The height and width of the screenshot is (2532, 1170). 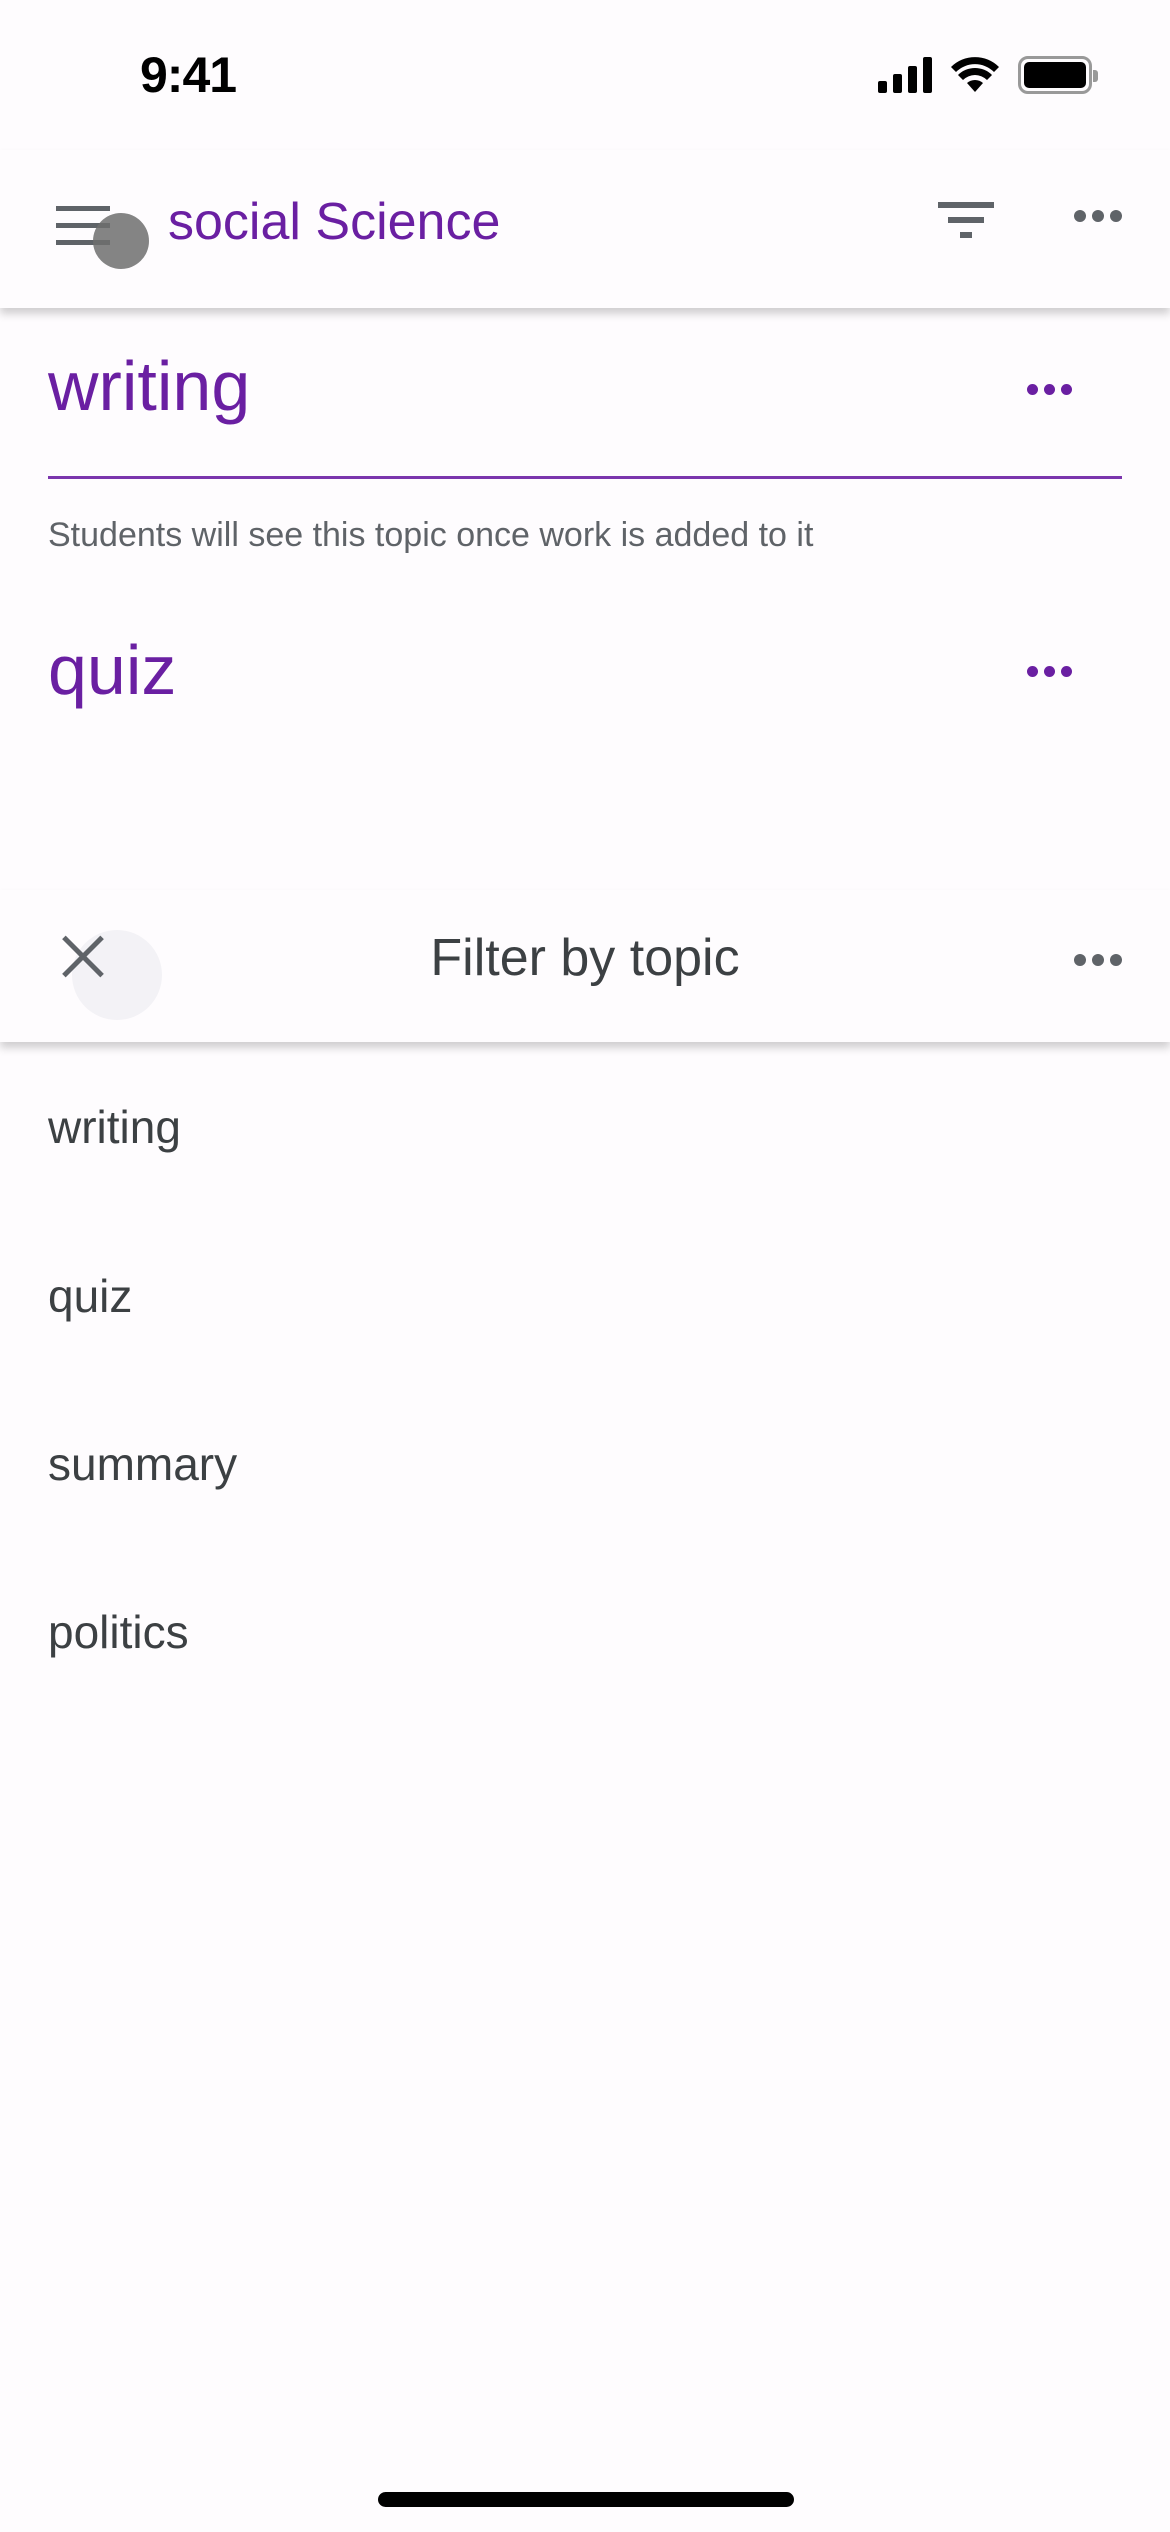 What do you see at coordinates (585, 1632) in the screenshot?
I see `topic-option: politics` at bounding box center [585, 1632].